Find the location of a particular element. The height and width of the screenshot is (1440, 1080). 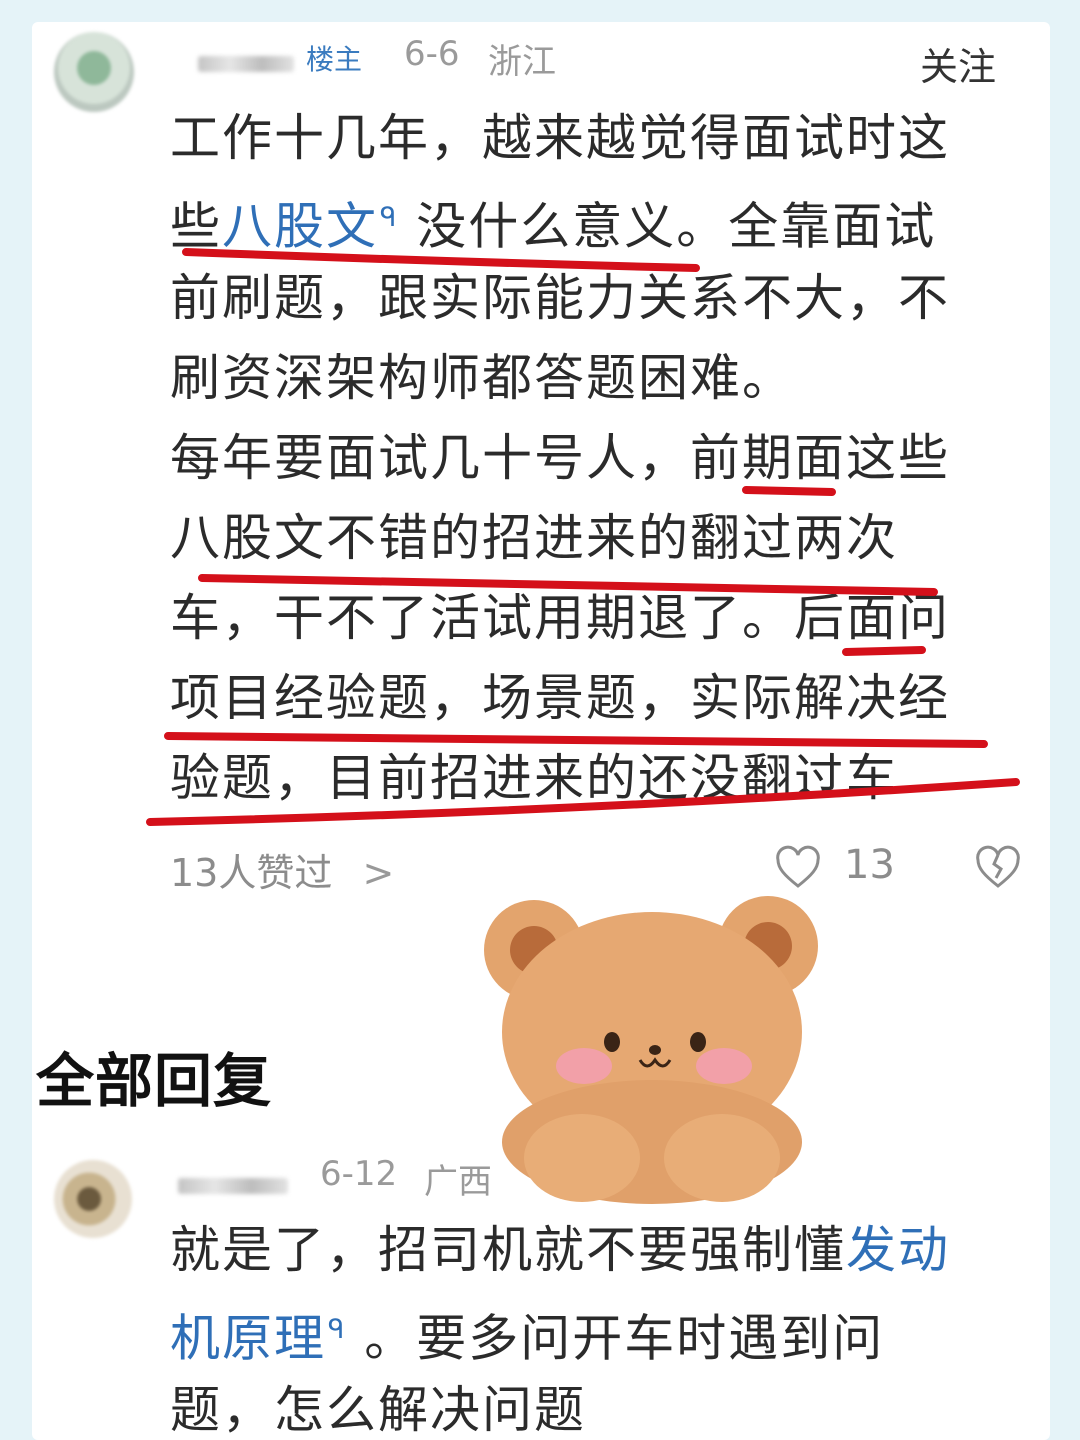

likes-text: 13人赞过 is located at coordinates (251, 873).